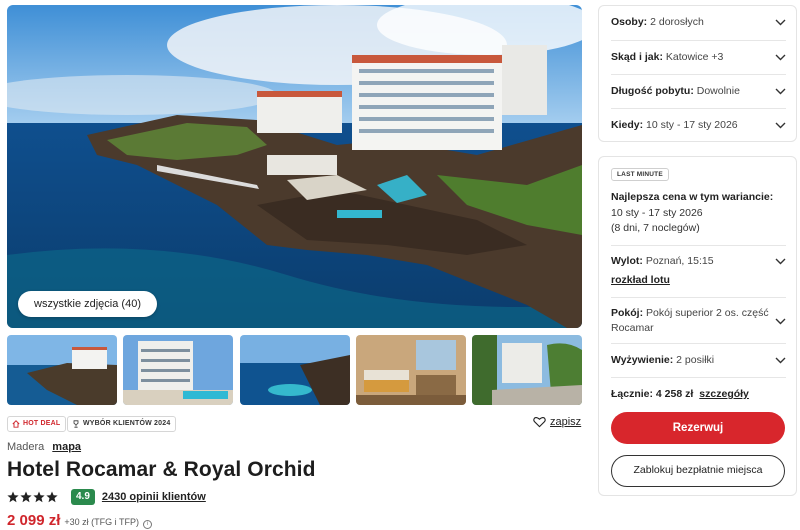 This screenshot has height=530, width=800. Describe the element at coordinates (677, 22) in the screenshot. I see `persons-value: 2 dorosłych` at that location.